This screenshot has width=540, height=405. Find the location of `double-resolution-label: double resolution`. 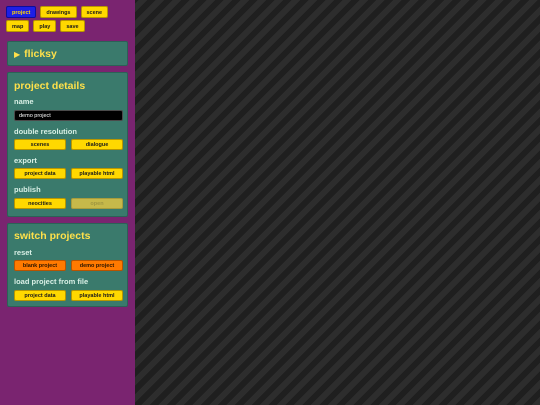

double-resolution-label: double resolution is located at coordinates (45, 131).